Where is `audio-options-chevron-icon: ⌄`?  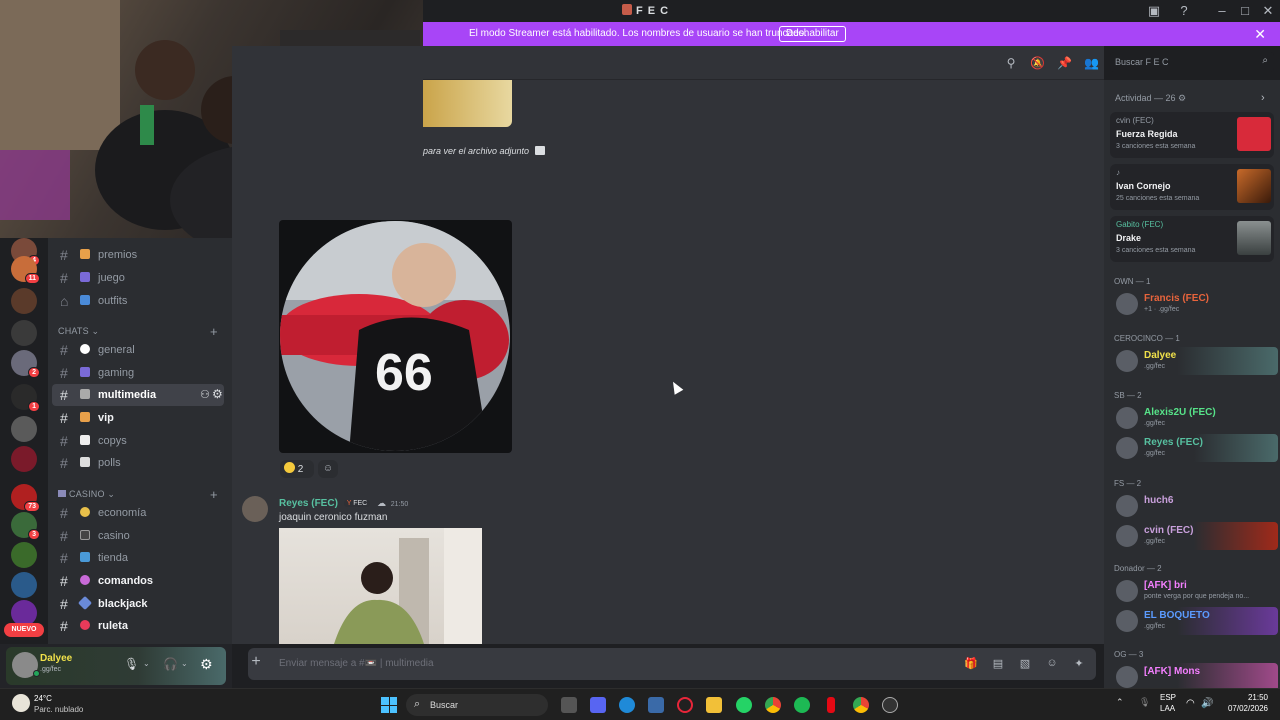
audio-options-chevron-icon: ⌄ is located at coordinates (184, 663).